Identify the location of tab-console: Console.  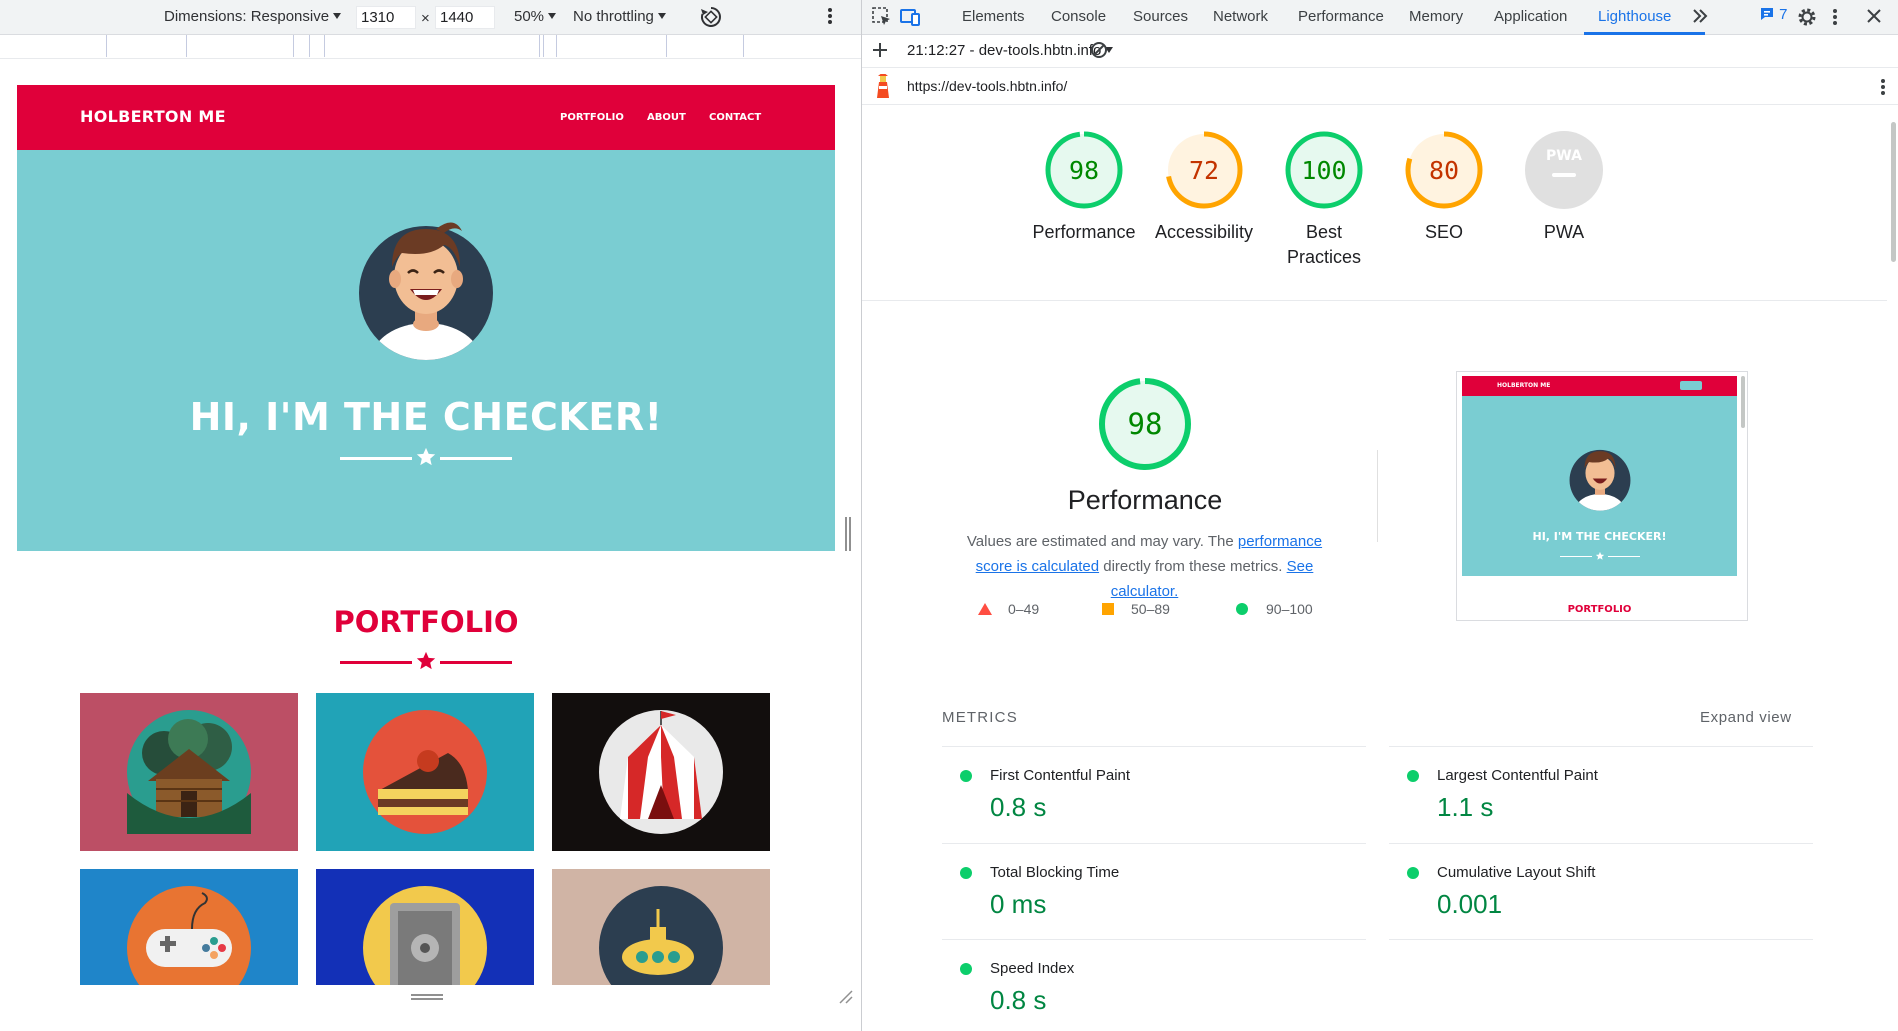
(1078, 16).